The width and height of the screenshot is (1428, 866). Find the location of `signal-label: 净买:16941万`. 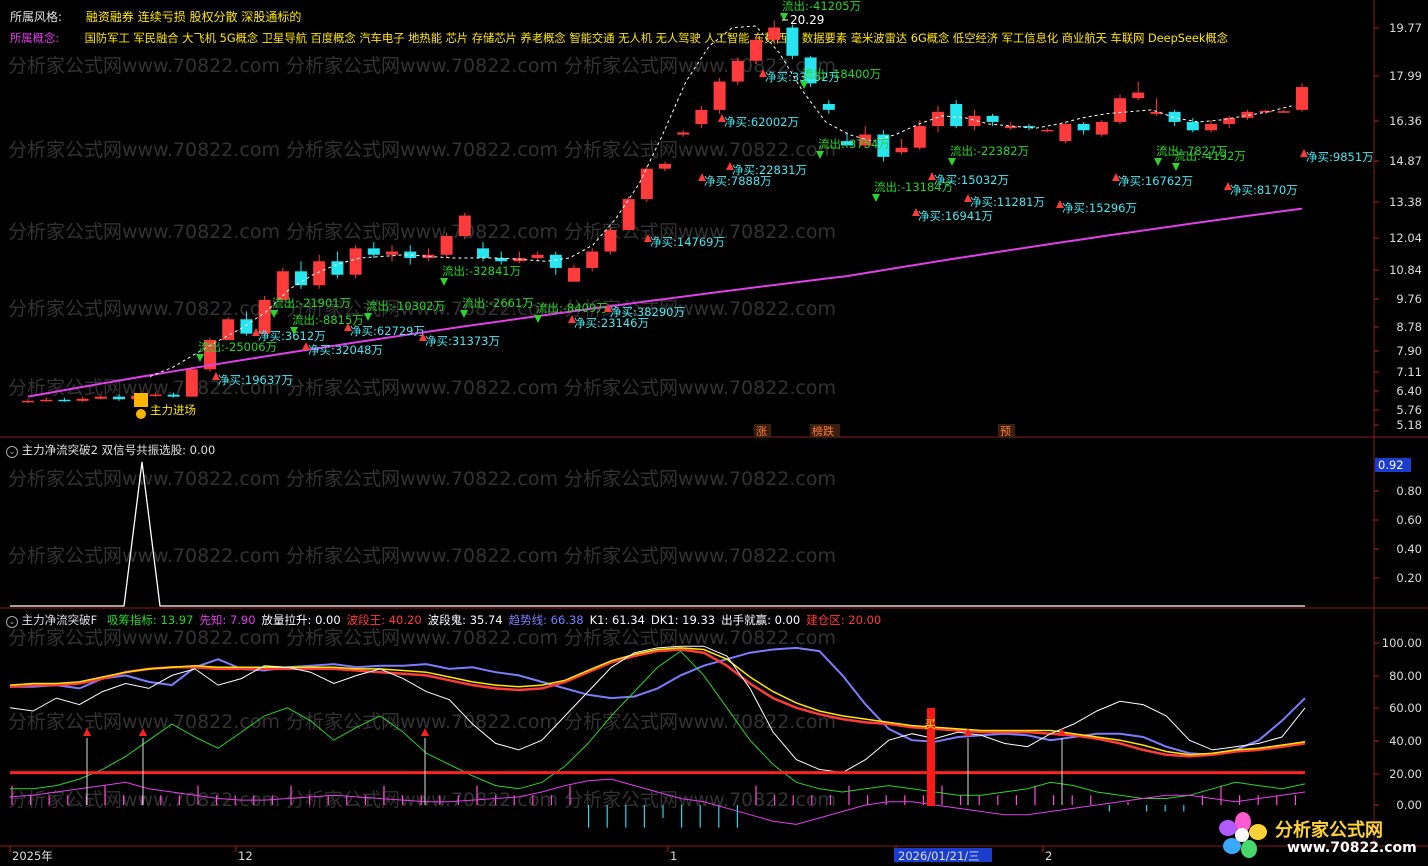

signal-label: 净买:16941万 is located at coordinates (955, 216).